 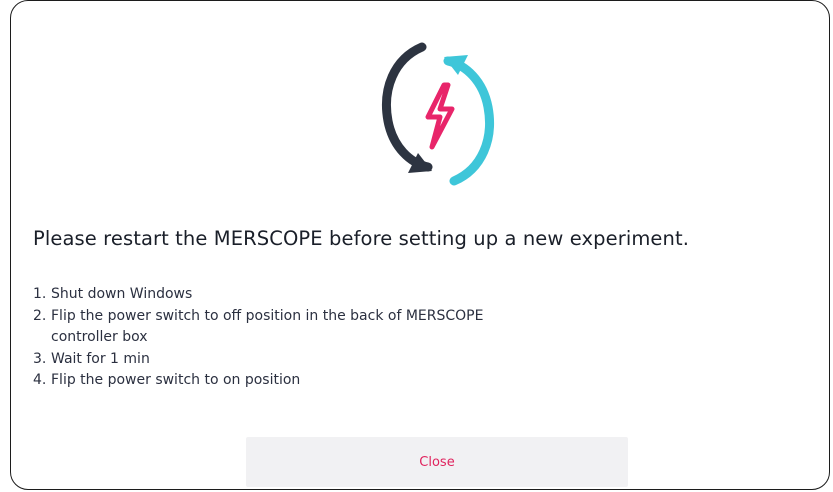 I want to click on lightning-bolt, so click(x=440, y=116).